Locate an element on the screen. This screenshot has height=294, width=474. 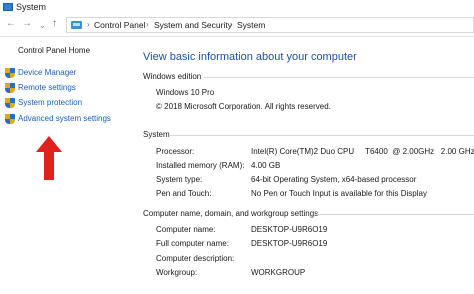
up-arrow-icon: ↑ is located at coordinates (54, 24).